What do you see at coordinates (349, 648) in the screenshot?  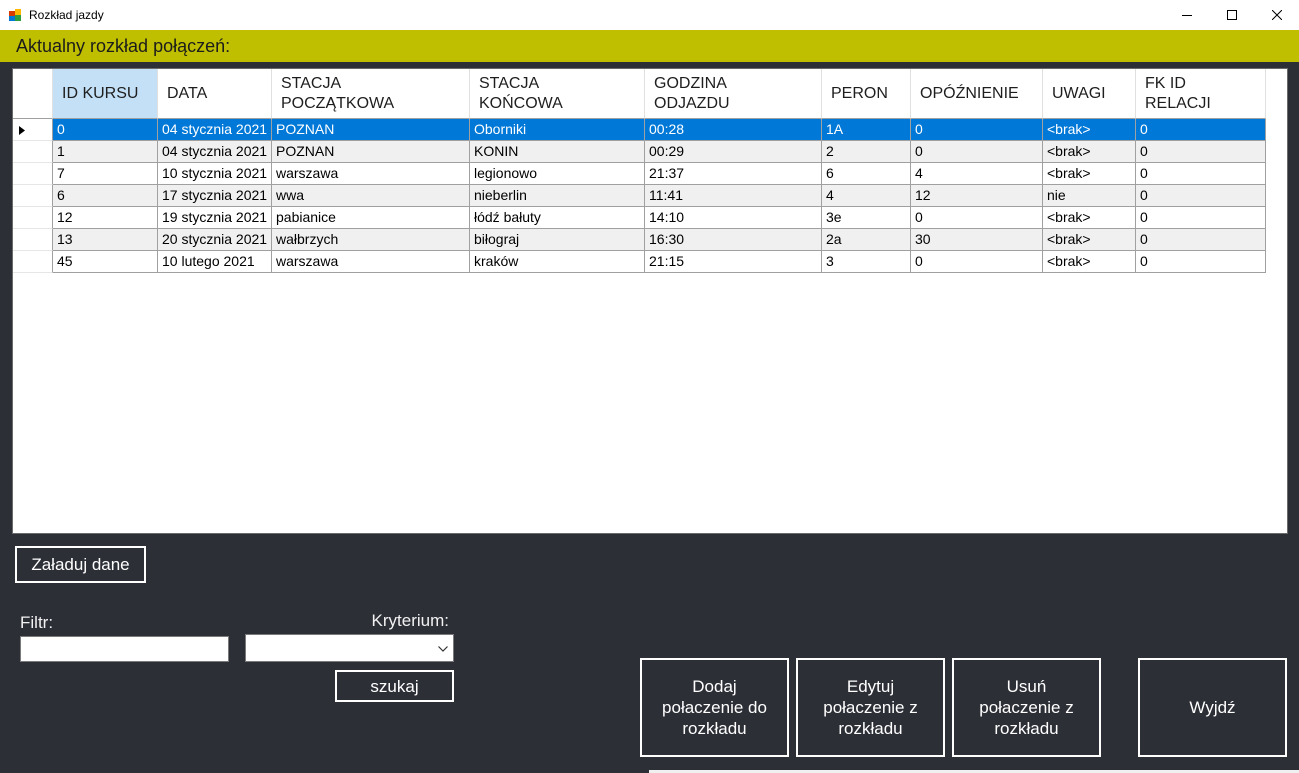 I see `criterion-dropdown` at bounding box center [349, 648].